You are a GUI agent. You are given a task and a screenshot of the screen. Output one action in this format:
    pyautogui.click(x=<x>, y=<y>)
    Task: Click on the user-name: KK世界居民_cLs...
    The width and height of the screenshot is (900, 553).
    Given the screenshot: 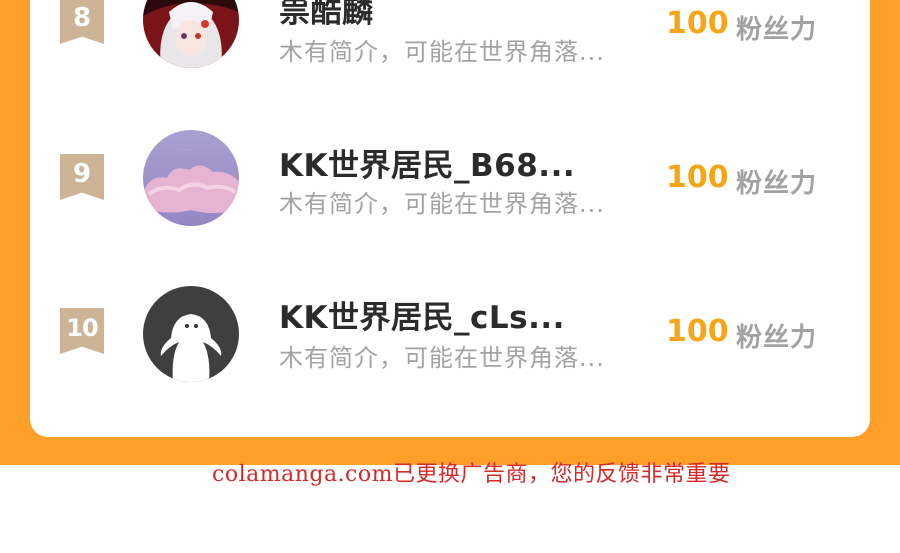 What is the action you would take?
    pyautogui.click(x=422, y=314)
    